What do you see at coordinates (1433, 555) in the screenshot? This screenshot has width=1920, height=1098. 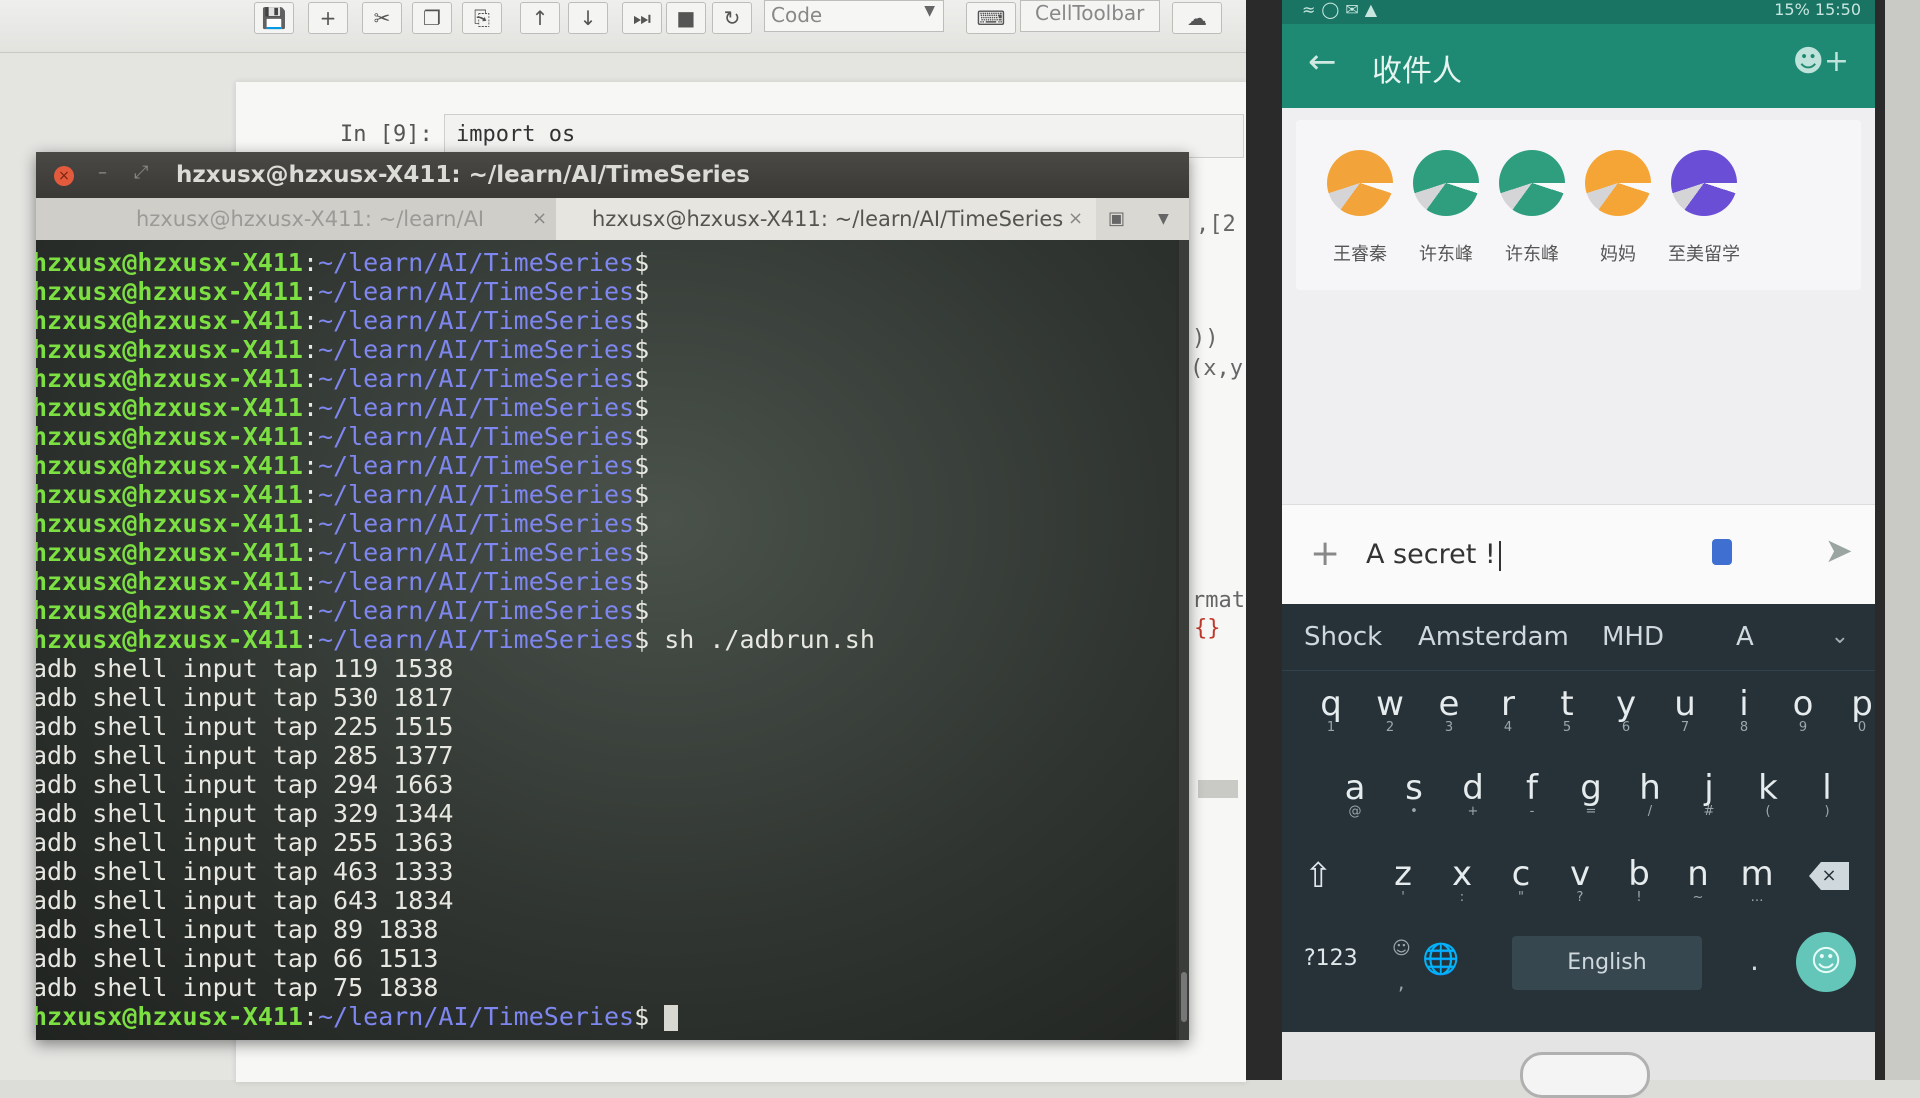 I see `message-input: A secret !` at bounding box center [1433, 555].